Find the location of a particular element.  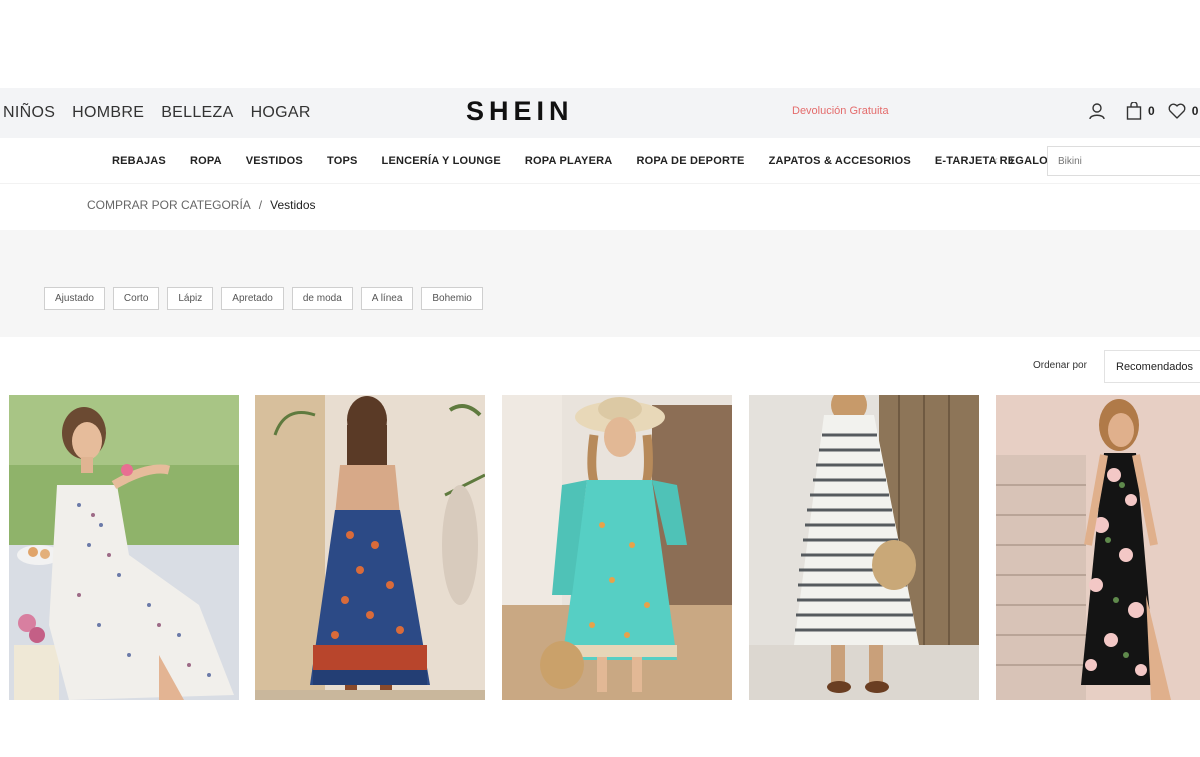

filter-chip-corto: Corto is located at coordinates (136, 298).